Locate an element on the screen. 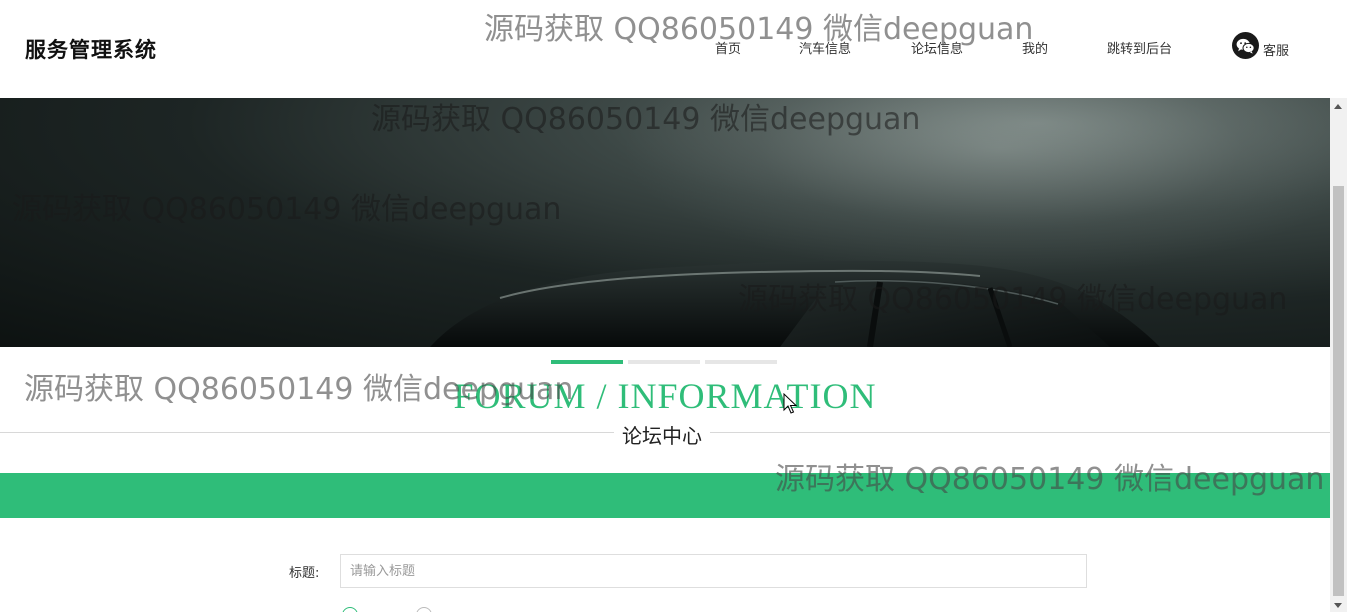  nav-item-forum-info: 论坛信息 is located at coordinates (937, 47).